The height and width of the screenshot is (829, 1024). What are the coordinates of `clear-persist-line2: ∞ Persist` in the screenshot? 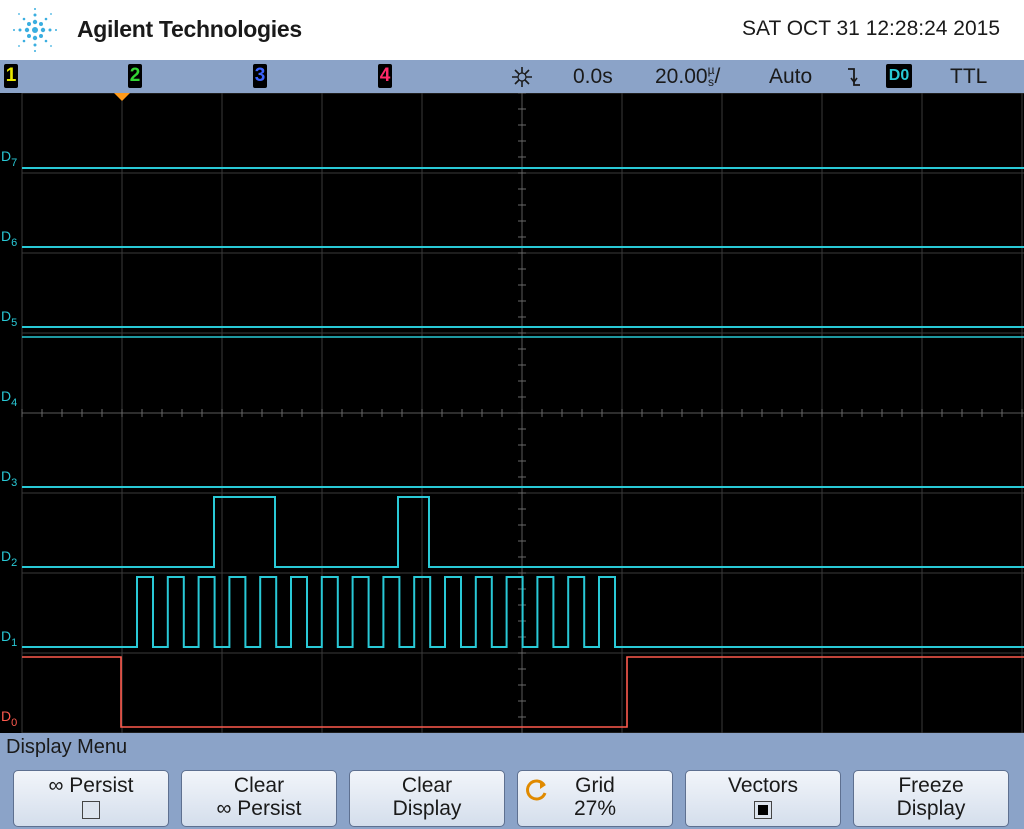 It's located at (259, 808).